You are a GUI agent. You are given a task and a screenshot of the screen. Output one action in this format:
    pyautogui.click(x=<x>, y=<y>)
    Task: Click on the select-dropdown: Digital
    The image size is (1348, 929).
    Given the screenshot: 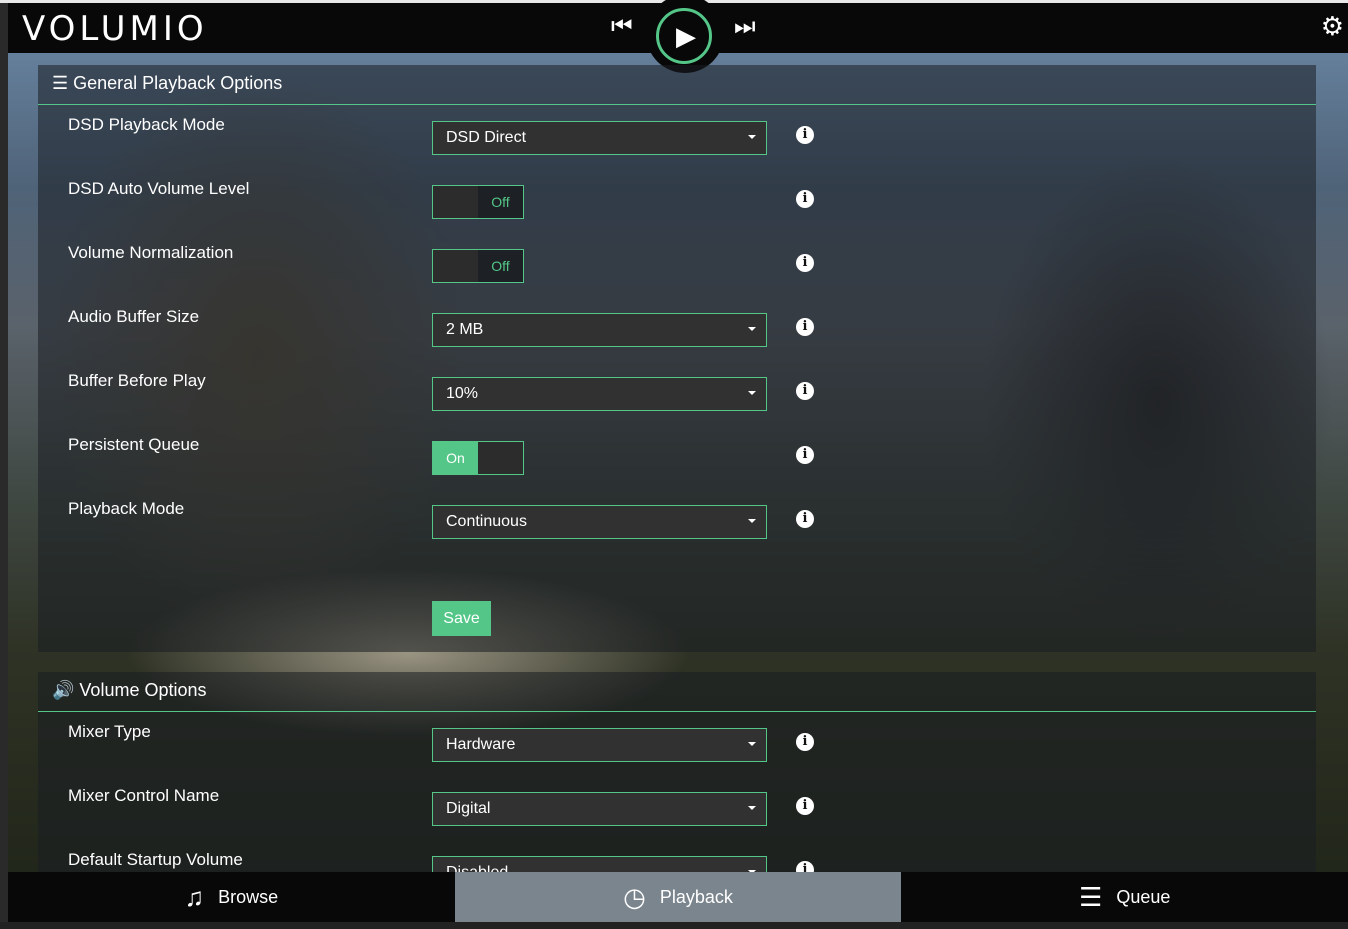 What is the action you would take?
    pyautogui.click(x=599, y=809)
    